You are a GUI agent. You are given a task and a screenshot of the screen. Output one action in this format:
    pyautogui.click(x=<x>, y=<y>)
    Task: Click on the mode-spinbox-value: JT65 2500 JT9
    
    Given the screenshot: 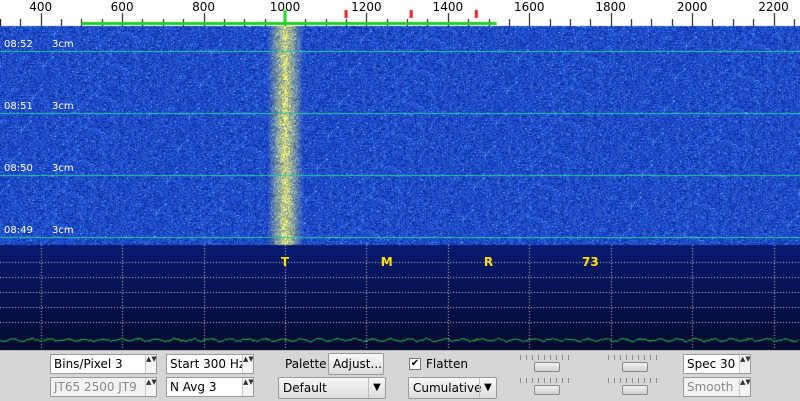 What is the action you would take?
    pyautogui.click(x=95, y=387)
    